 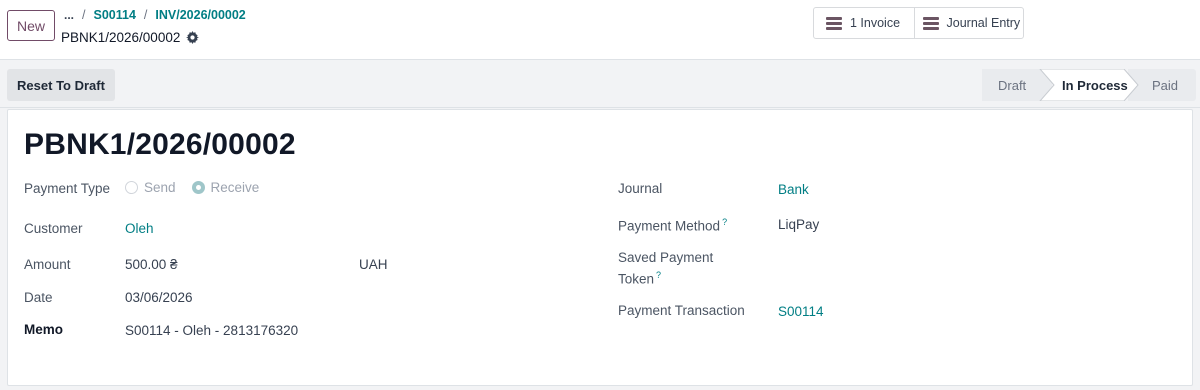 What do you see at coordinates (193, 37) in the screenshot?
I see `gear-icon` at bounding box center [193, 37].